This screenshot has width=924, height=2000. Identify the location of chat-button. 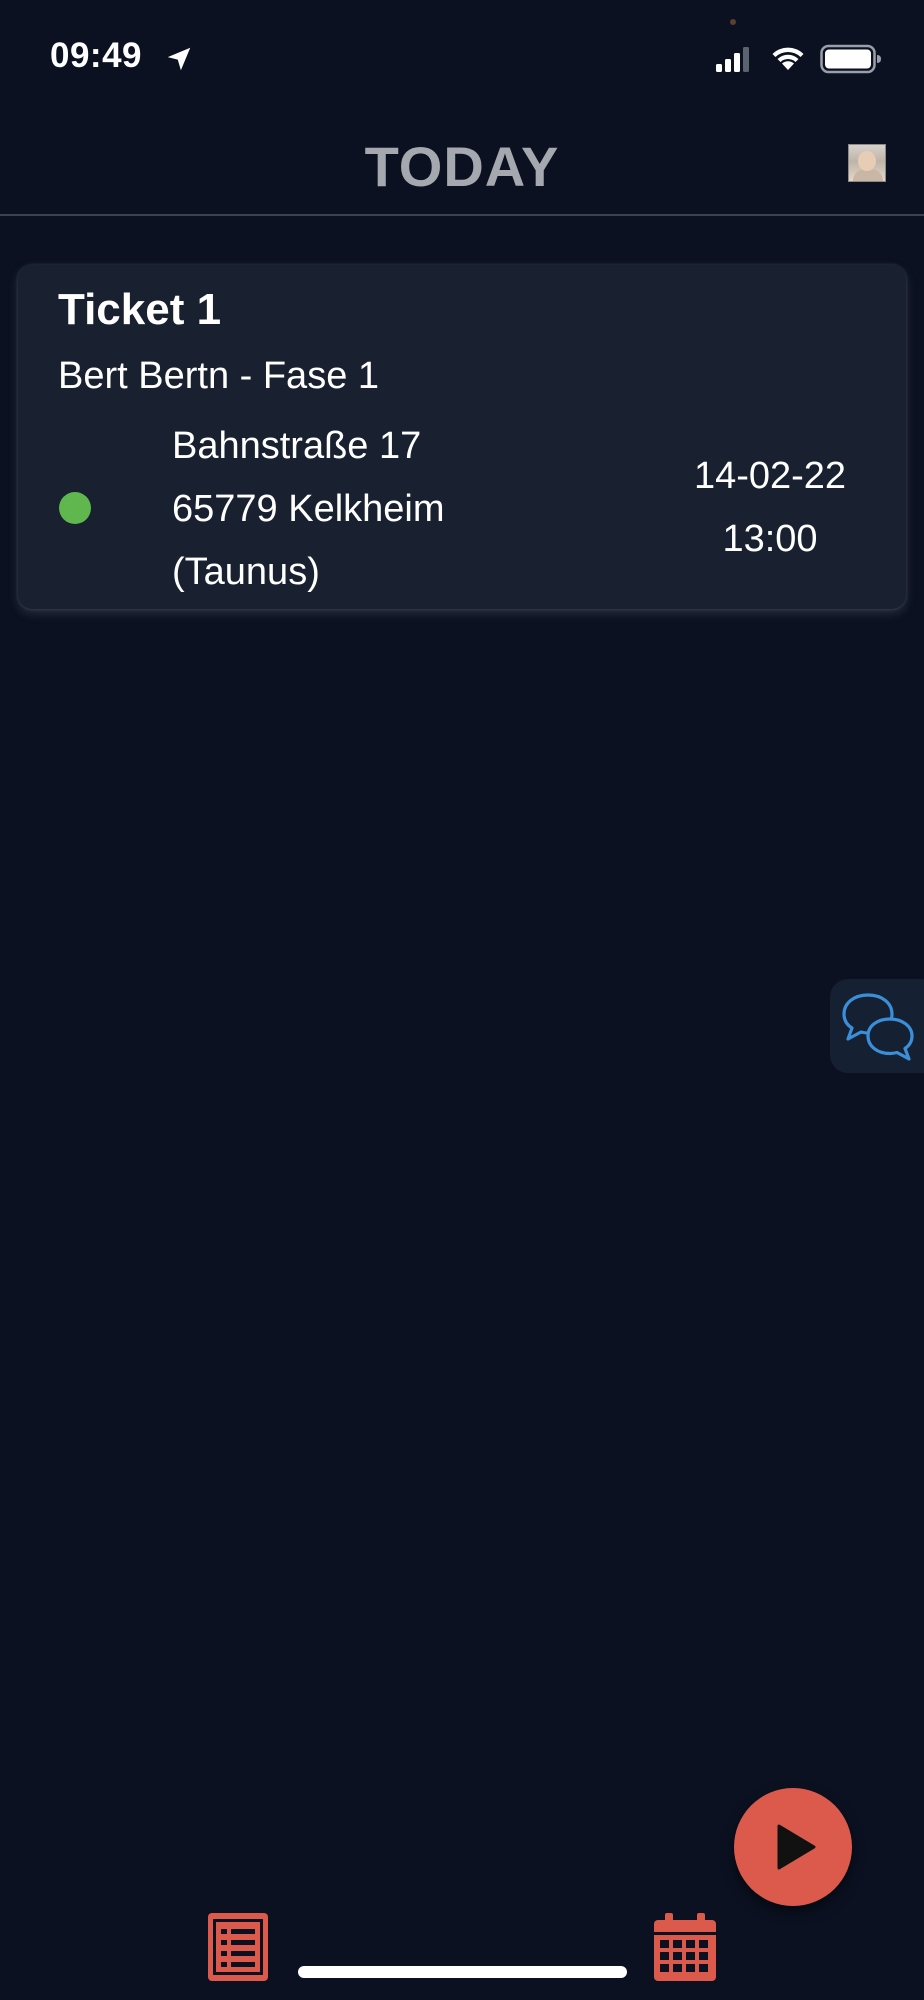
(877, 1026).